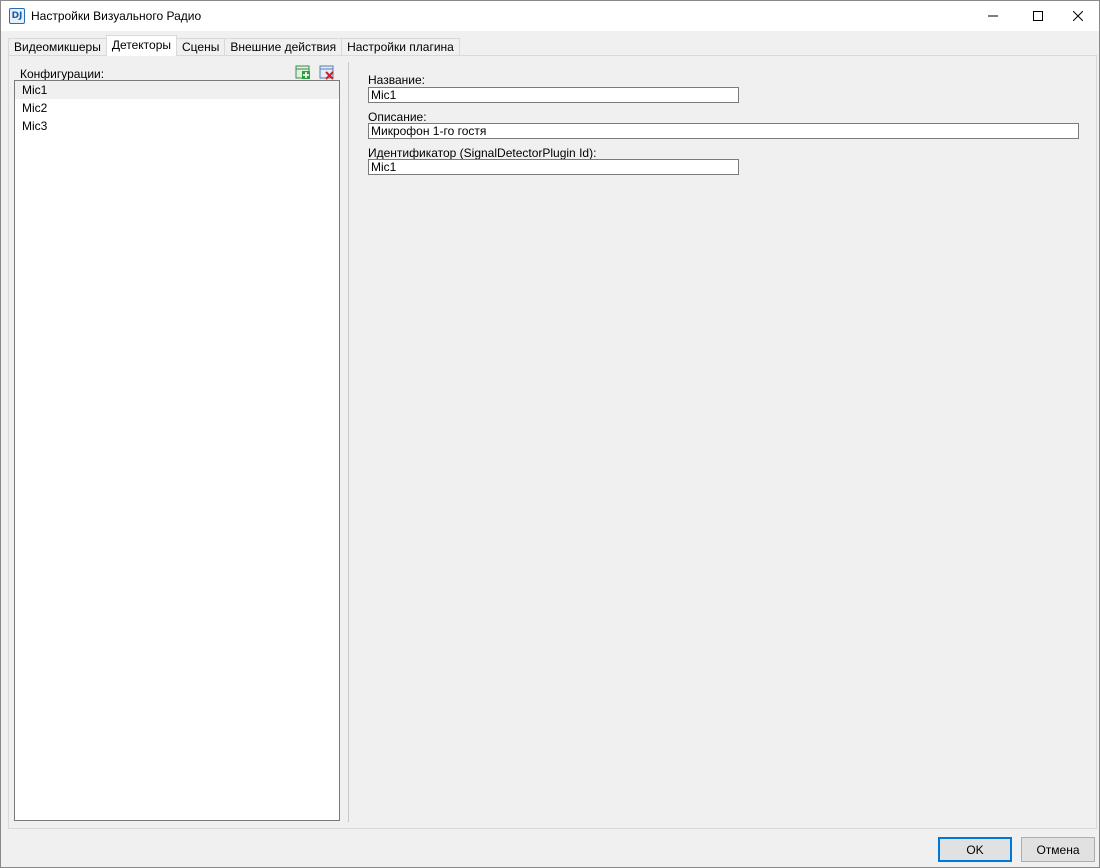 The image size is (1100, 868). What do you see at coordinates (177, 126) in the screenshot?
I see `list-item: Mic3` at bounding box center [177, 126].